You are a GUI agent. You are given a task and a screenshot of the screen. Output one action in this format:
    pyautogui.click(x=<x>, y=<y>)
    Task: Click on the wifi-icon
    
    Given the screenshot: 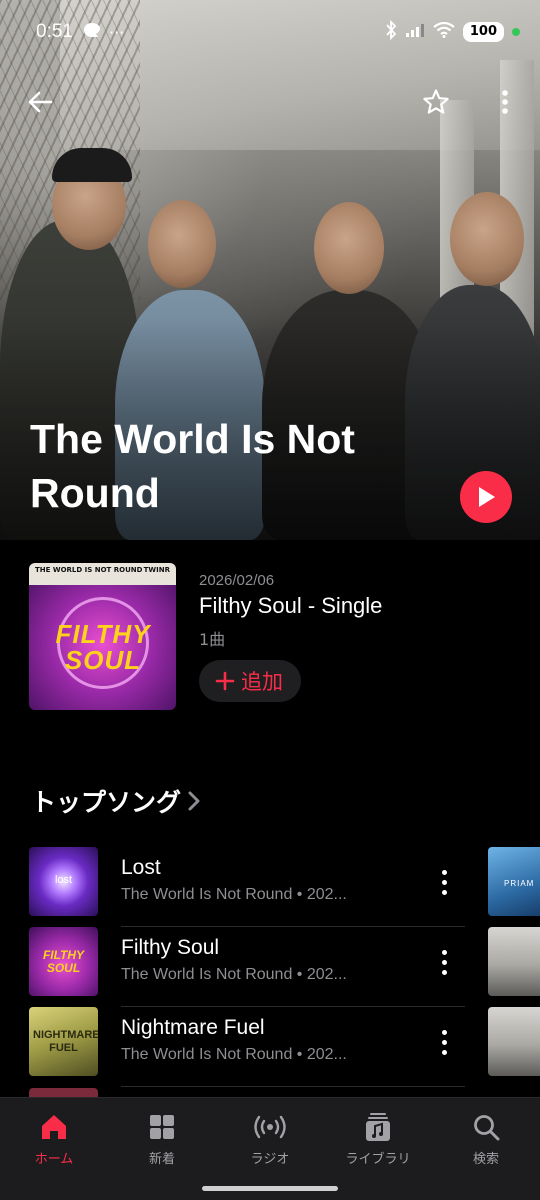 What is the action you would take?
    pyautogui.click(x=444, y=32)
    